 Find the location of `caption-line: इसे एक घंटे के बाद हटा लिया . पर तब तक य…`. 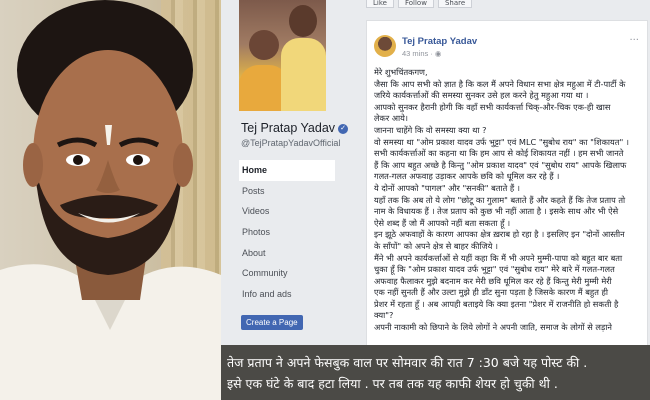

caption-line: इसे एक घंटे के बाद हटा लिया . पर तब तक य… is located at coordinates (392, 383).